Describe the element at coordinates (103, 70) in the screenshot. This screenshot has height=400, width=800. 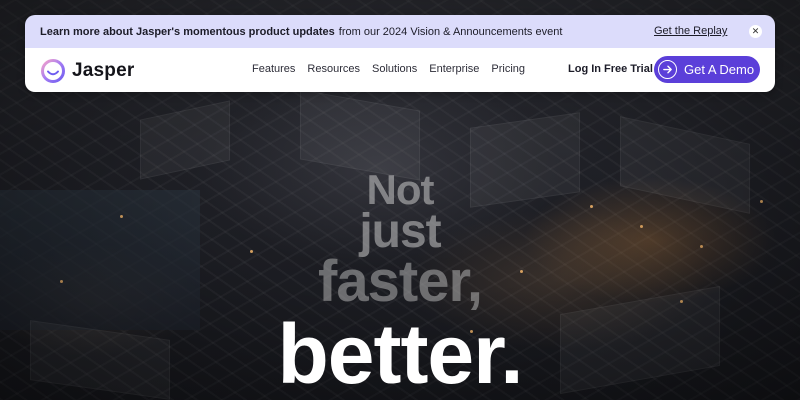
I see `logo-text: Jasper` at that location.